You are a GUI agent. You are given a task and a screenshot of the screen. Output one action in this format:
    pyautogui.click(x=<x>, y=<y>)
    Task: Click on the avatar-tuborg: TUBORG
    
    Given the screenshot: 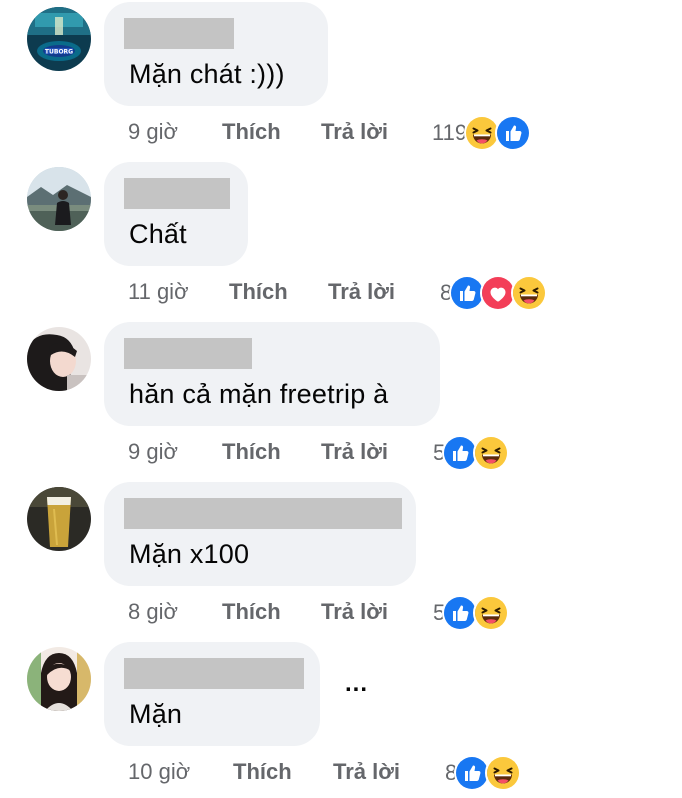 What is the action you would take?
    pyautogui.click(x=59, y=39)
    